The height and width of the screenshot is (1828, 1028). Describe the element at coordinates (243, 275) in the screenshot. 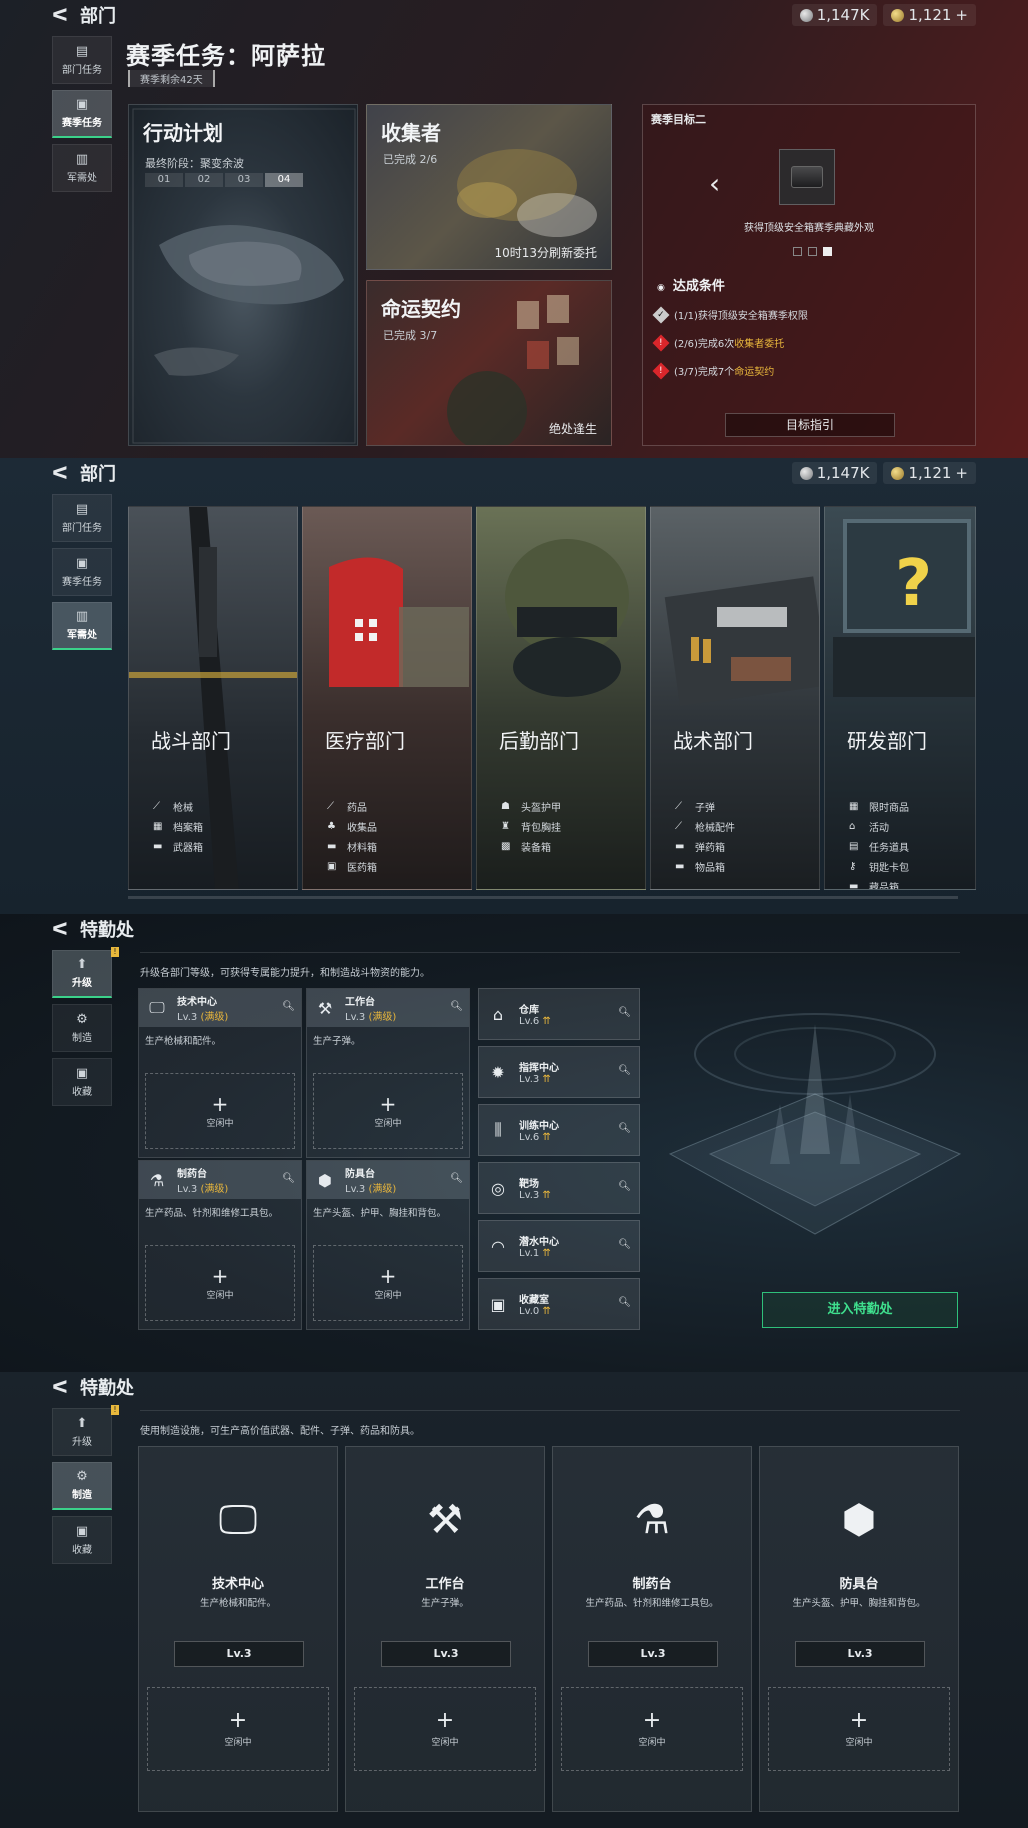

I see `action-plan-card: 行动计划 最终阶段：聚变余波 01 02 03 04` at that location.